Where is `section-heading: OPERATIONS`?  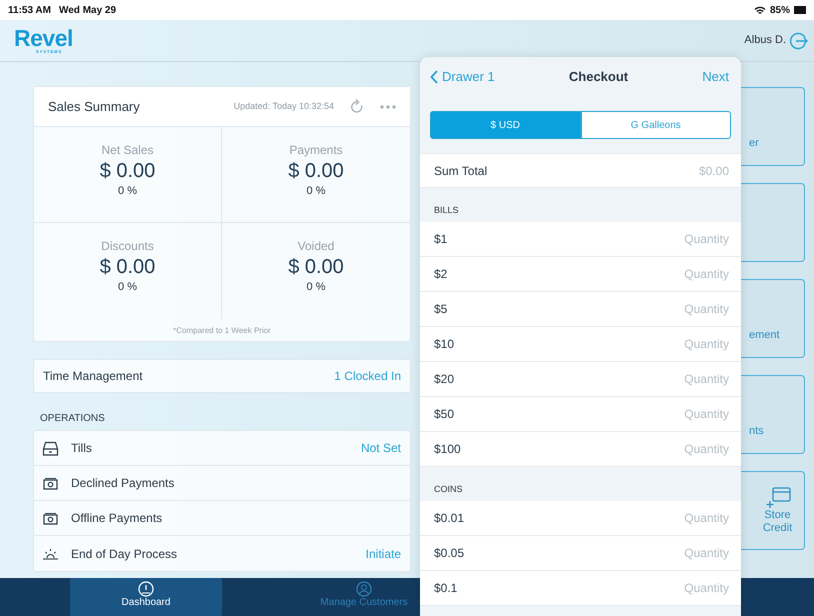 section-heading: OPERATIONS is located at coordinates (72, 418).